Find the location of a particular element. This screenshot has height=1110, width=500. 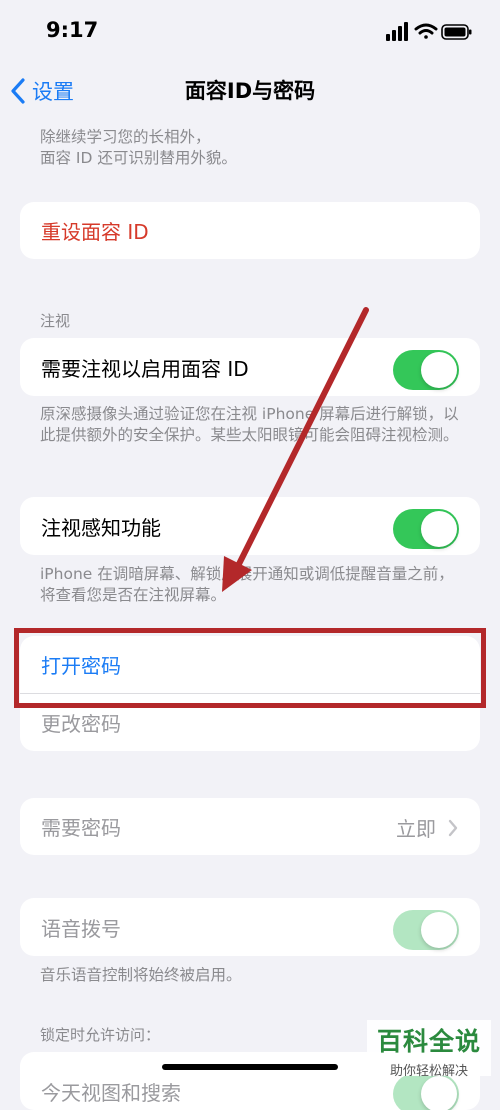

require-attention-card: 需要注视以启用面容 ID is located at coordinates (250, 367).